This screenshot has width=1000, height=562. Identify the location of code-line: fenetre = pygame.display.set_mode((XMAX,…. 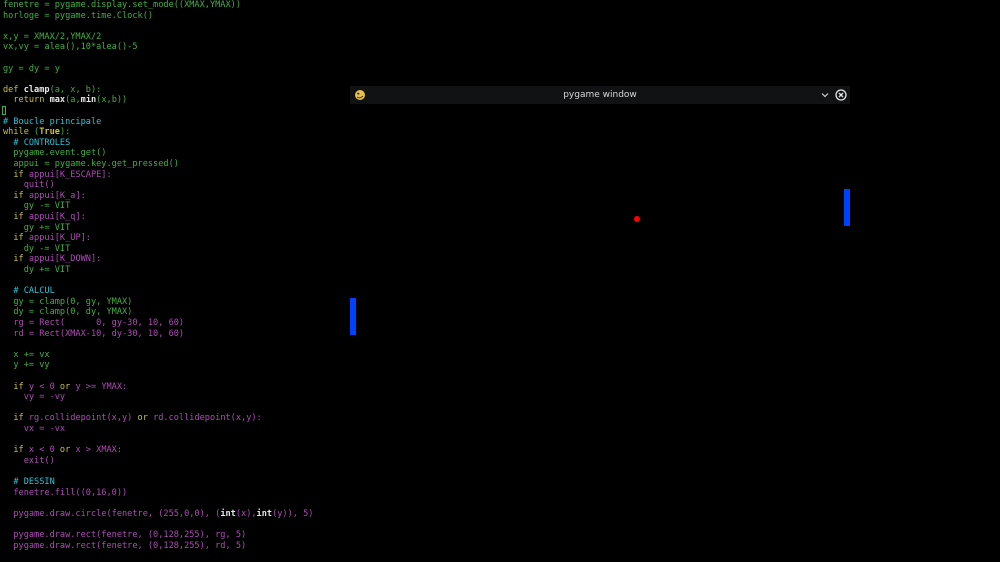
(122, 5).